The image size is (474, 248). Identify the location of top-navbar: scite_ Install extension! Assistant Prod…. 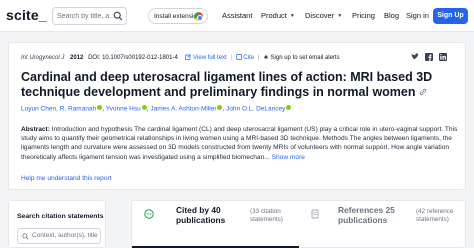
(237, 16).